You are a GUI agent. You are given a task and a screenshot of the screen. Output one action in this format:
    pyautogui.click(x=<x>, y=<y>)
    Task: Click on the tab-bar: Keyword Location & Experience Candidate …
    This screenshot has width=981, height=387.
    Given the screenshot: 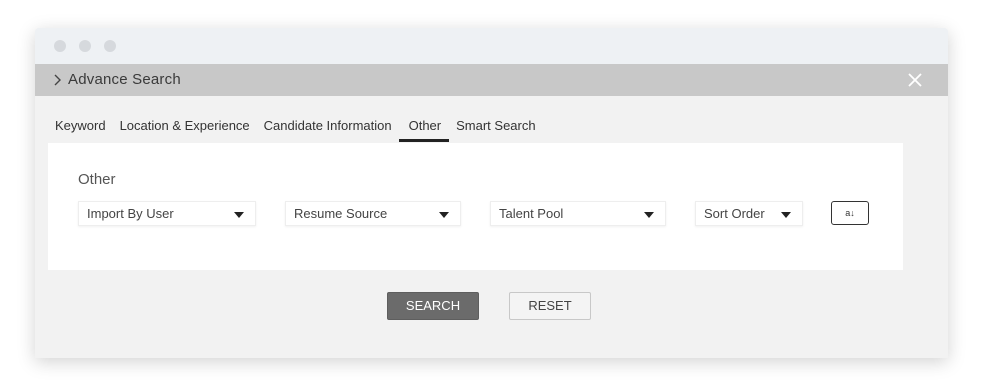 What is the action you would take?
    pyautogui.click(x=295, y=128)
    